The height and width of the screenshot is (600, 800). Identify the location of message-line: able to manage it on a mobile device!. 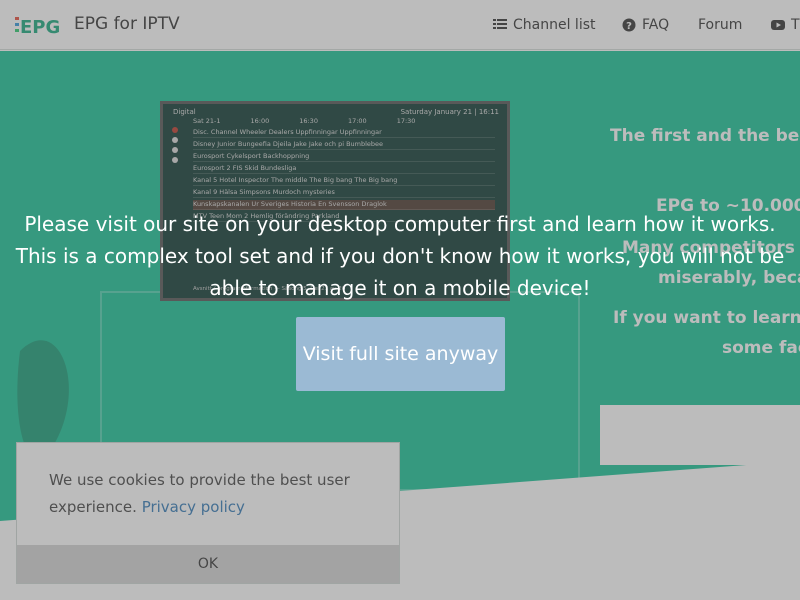
(400, 288).